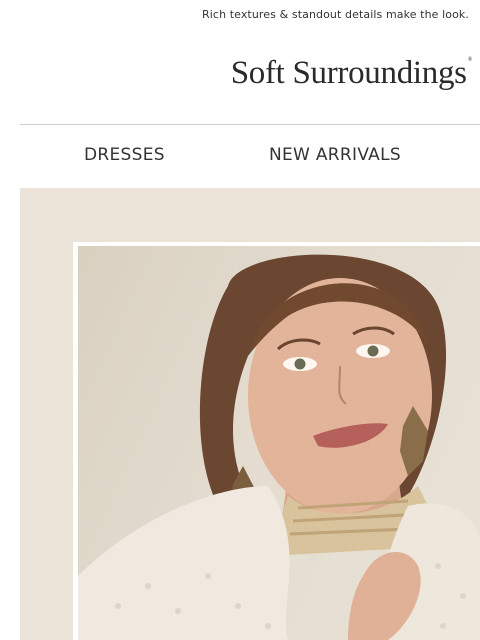 This screenshot has width=480, height=640. I want to click on brand-logo: Soft Surroundings®, so click(351, 73).